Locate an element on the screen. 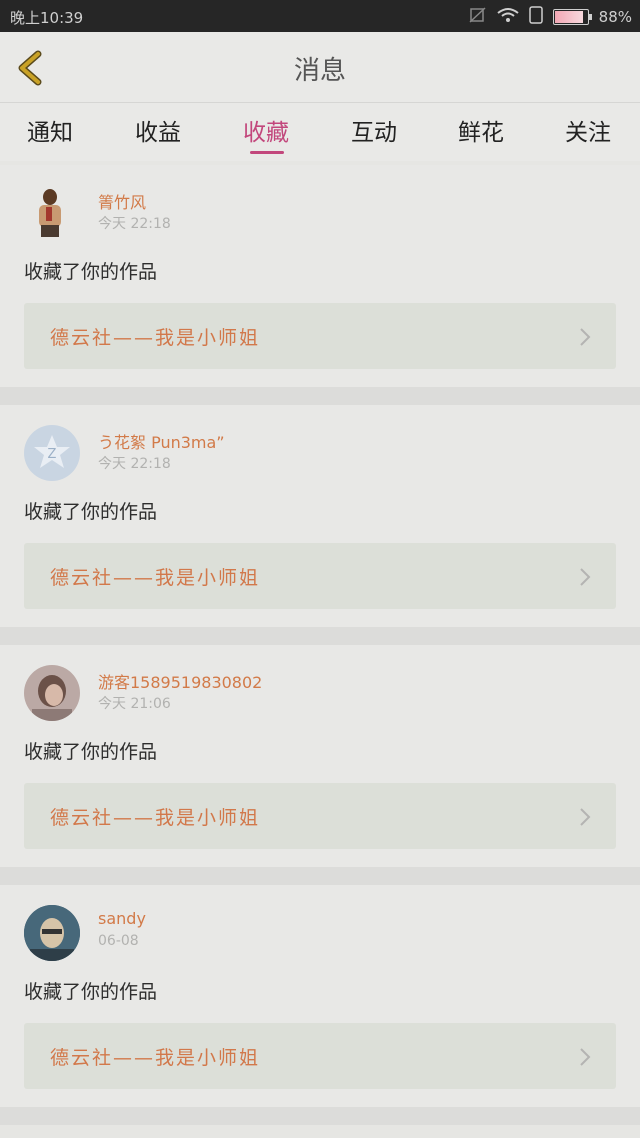 Image resolution: width=640 pixels, height=1138 pixels. status-bar: 晚上10:39 88% is located at coordinates (320, 16).